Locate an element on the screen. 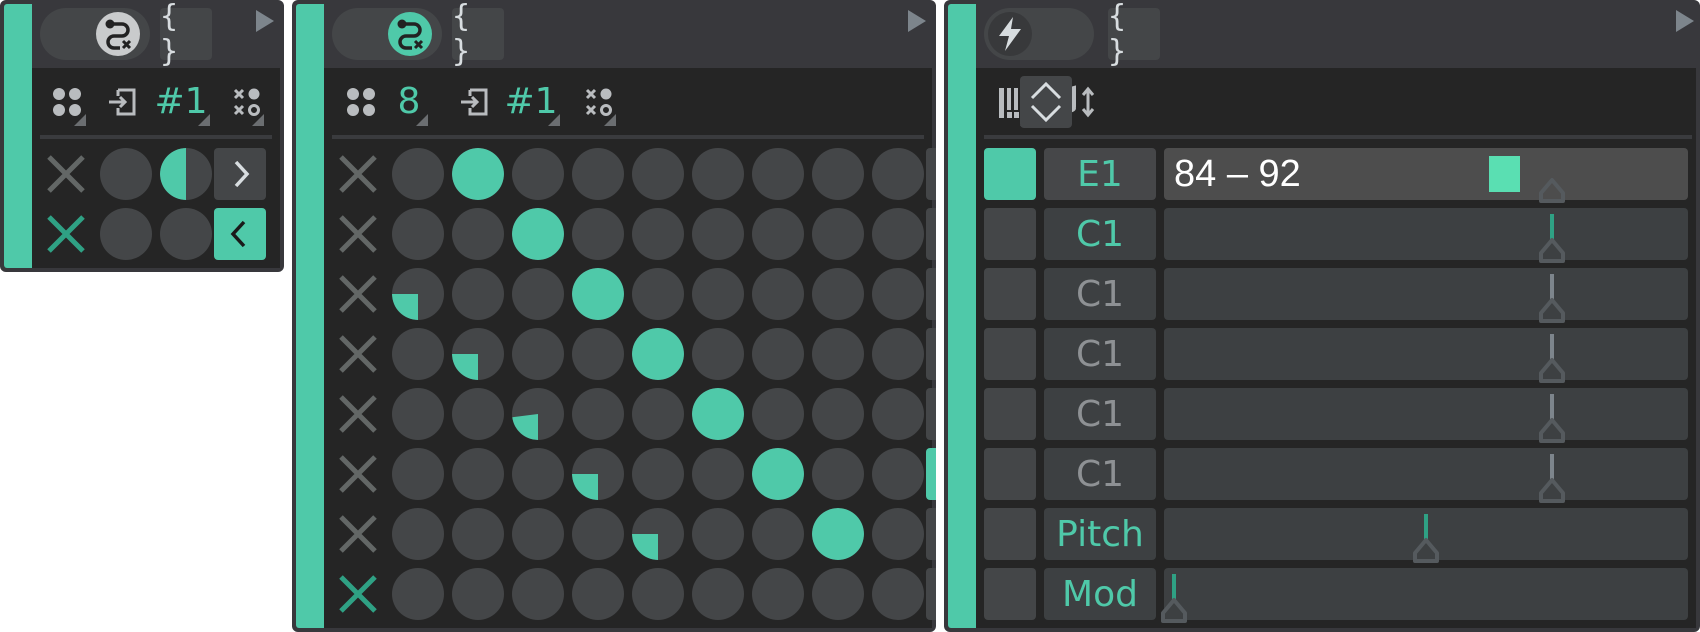 The image size is (1700, 632). note-label-button: Pitch is located at coordinates (1100, 534).